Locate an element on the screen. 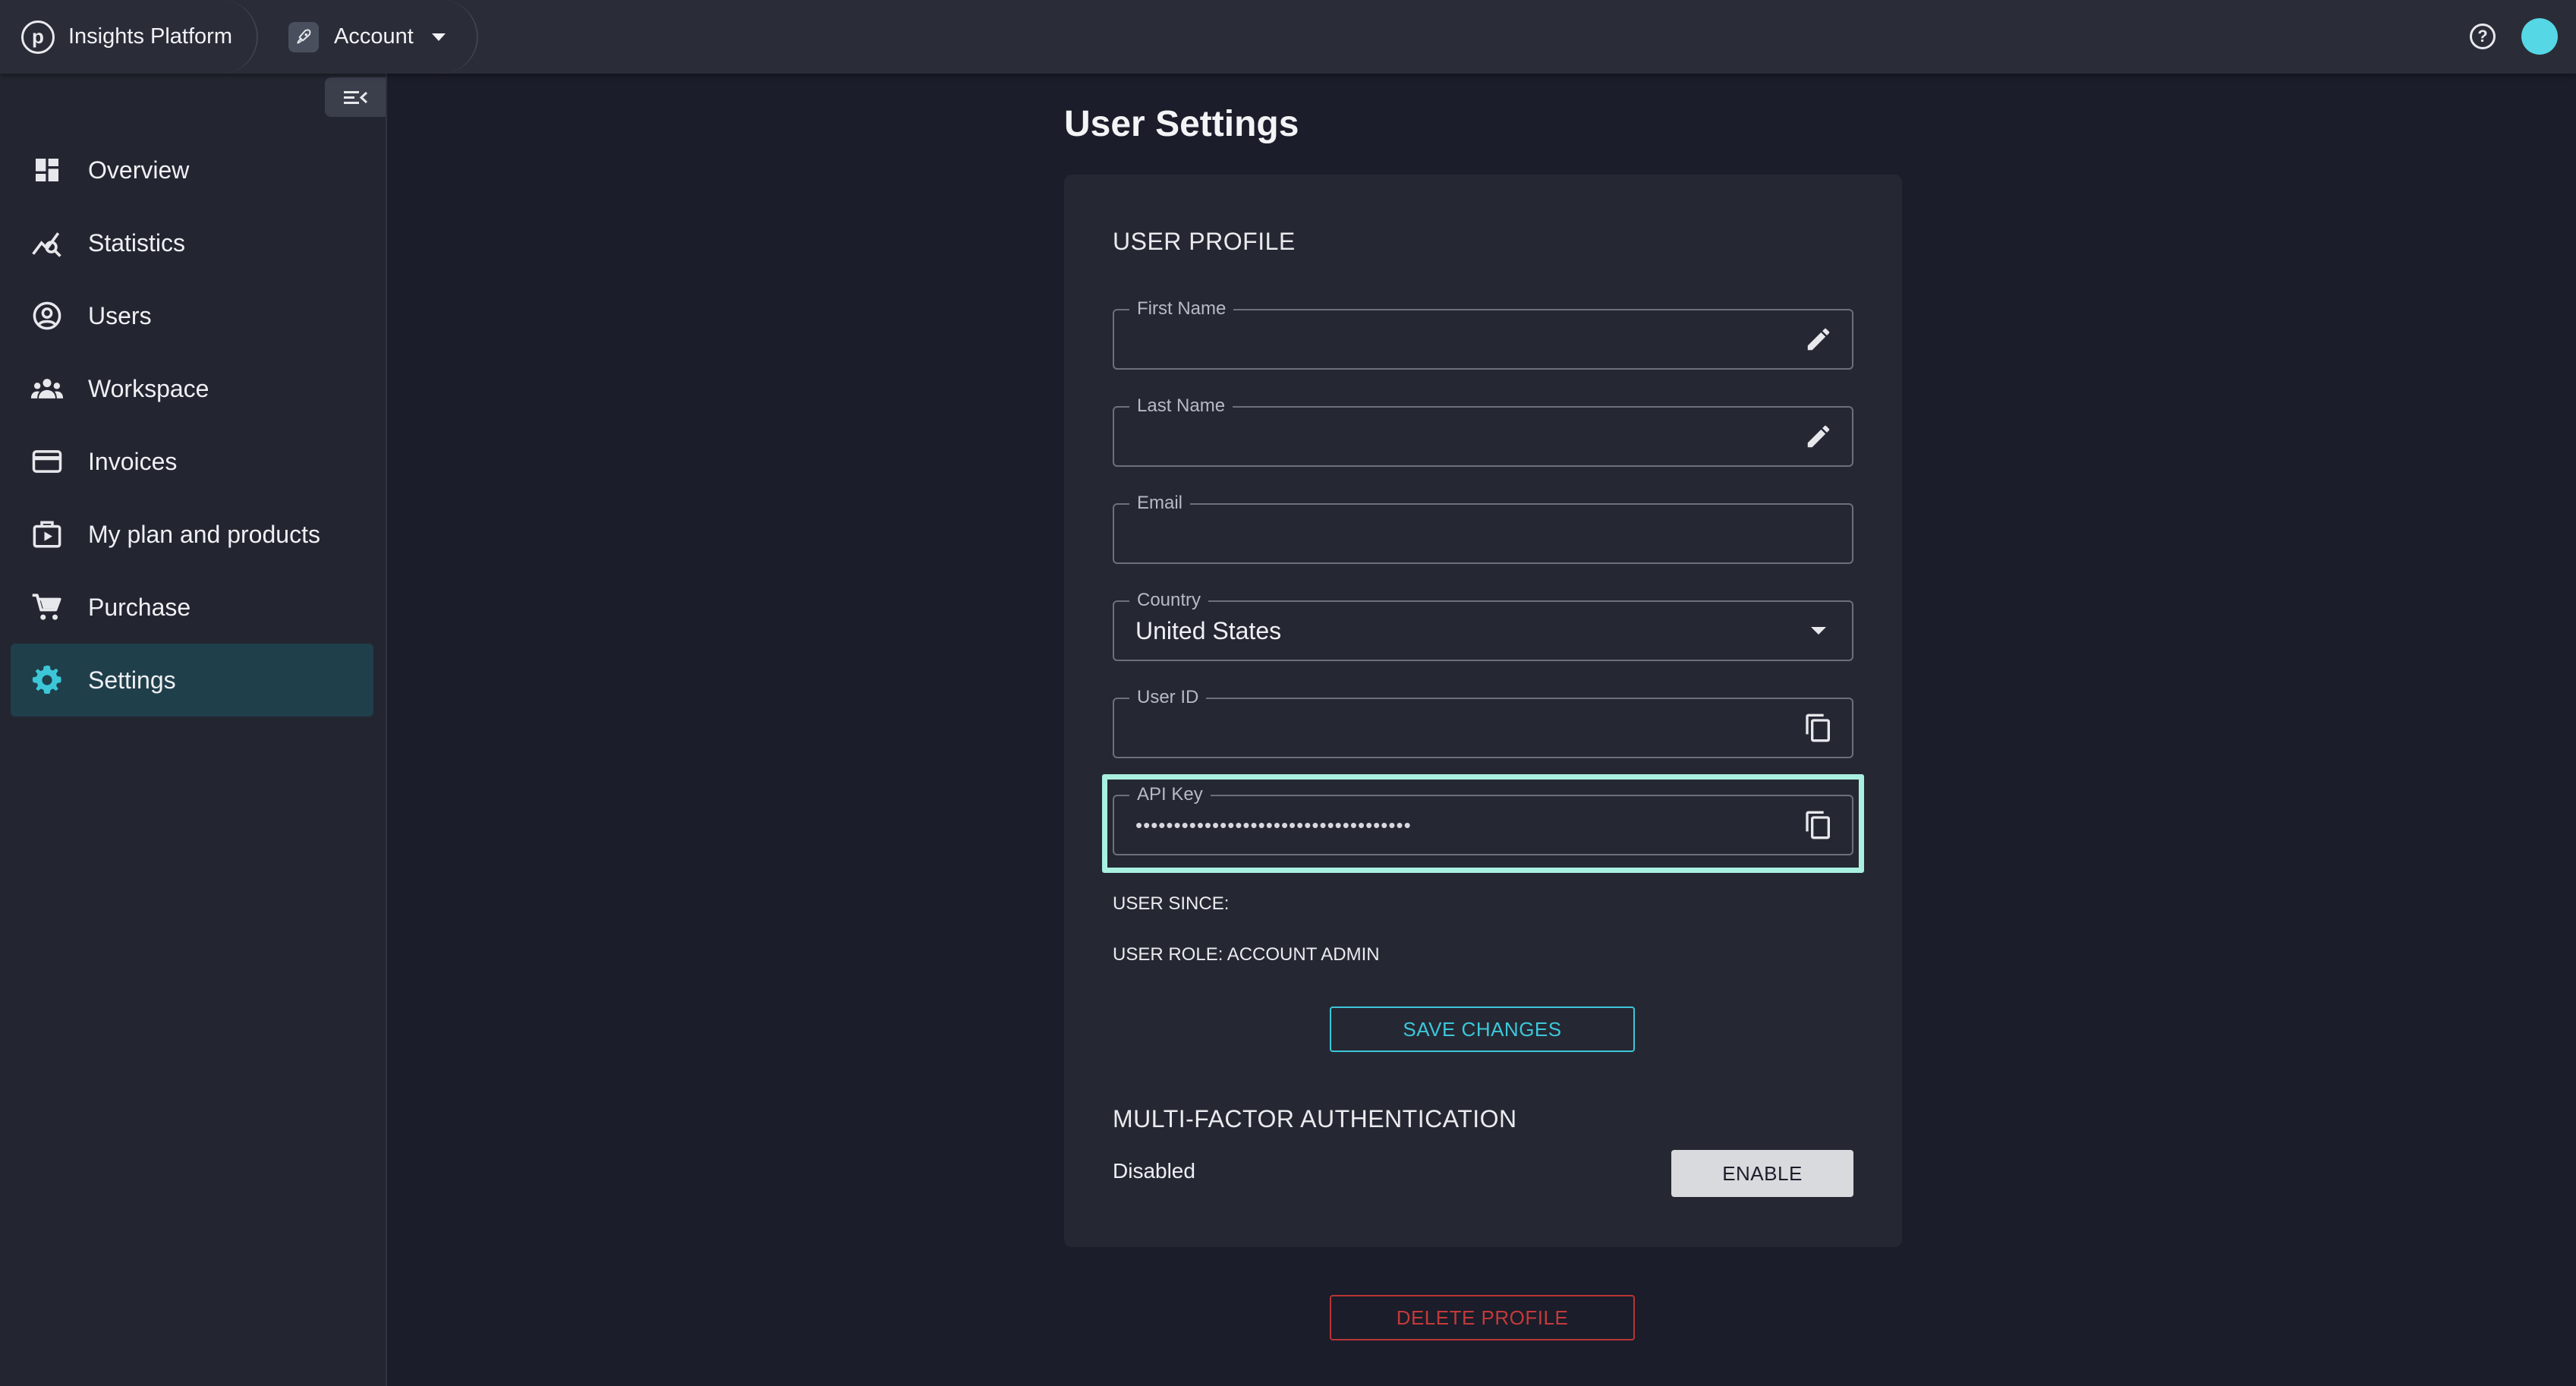  brand-name: Insights Platform is located at coordinates (150, 36).